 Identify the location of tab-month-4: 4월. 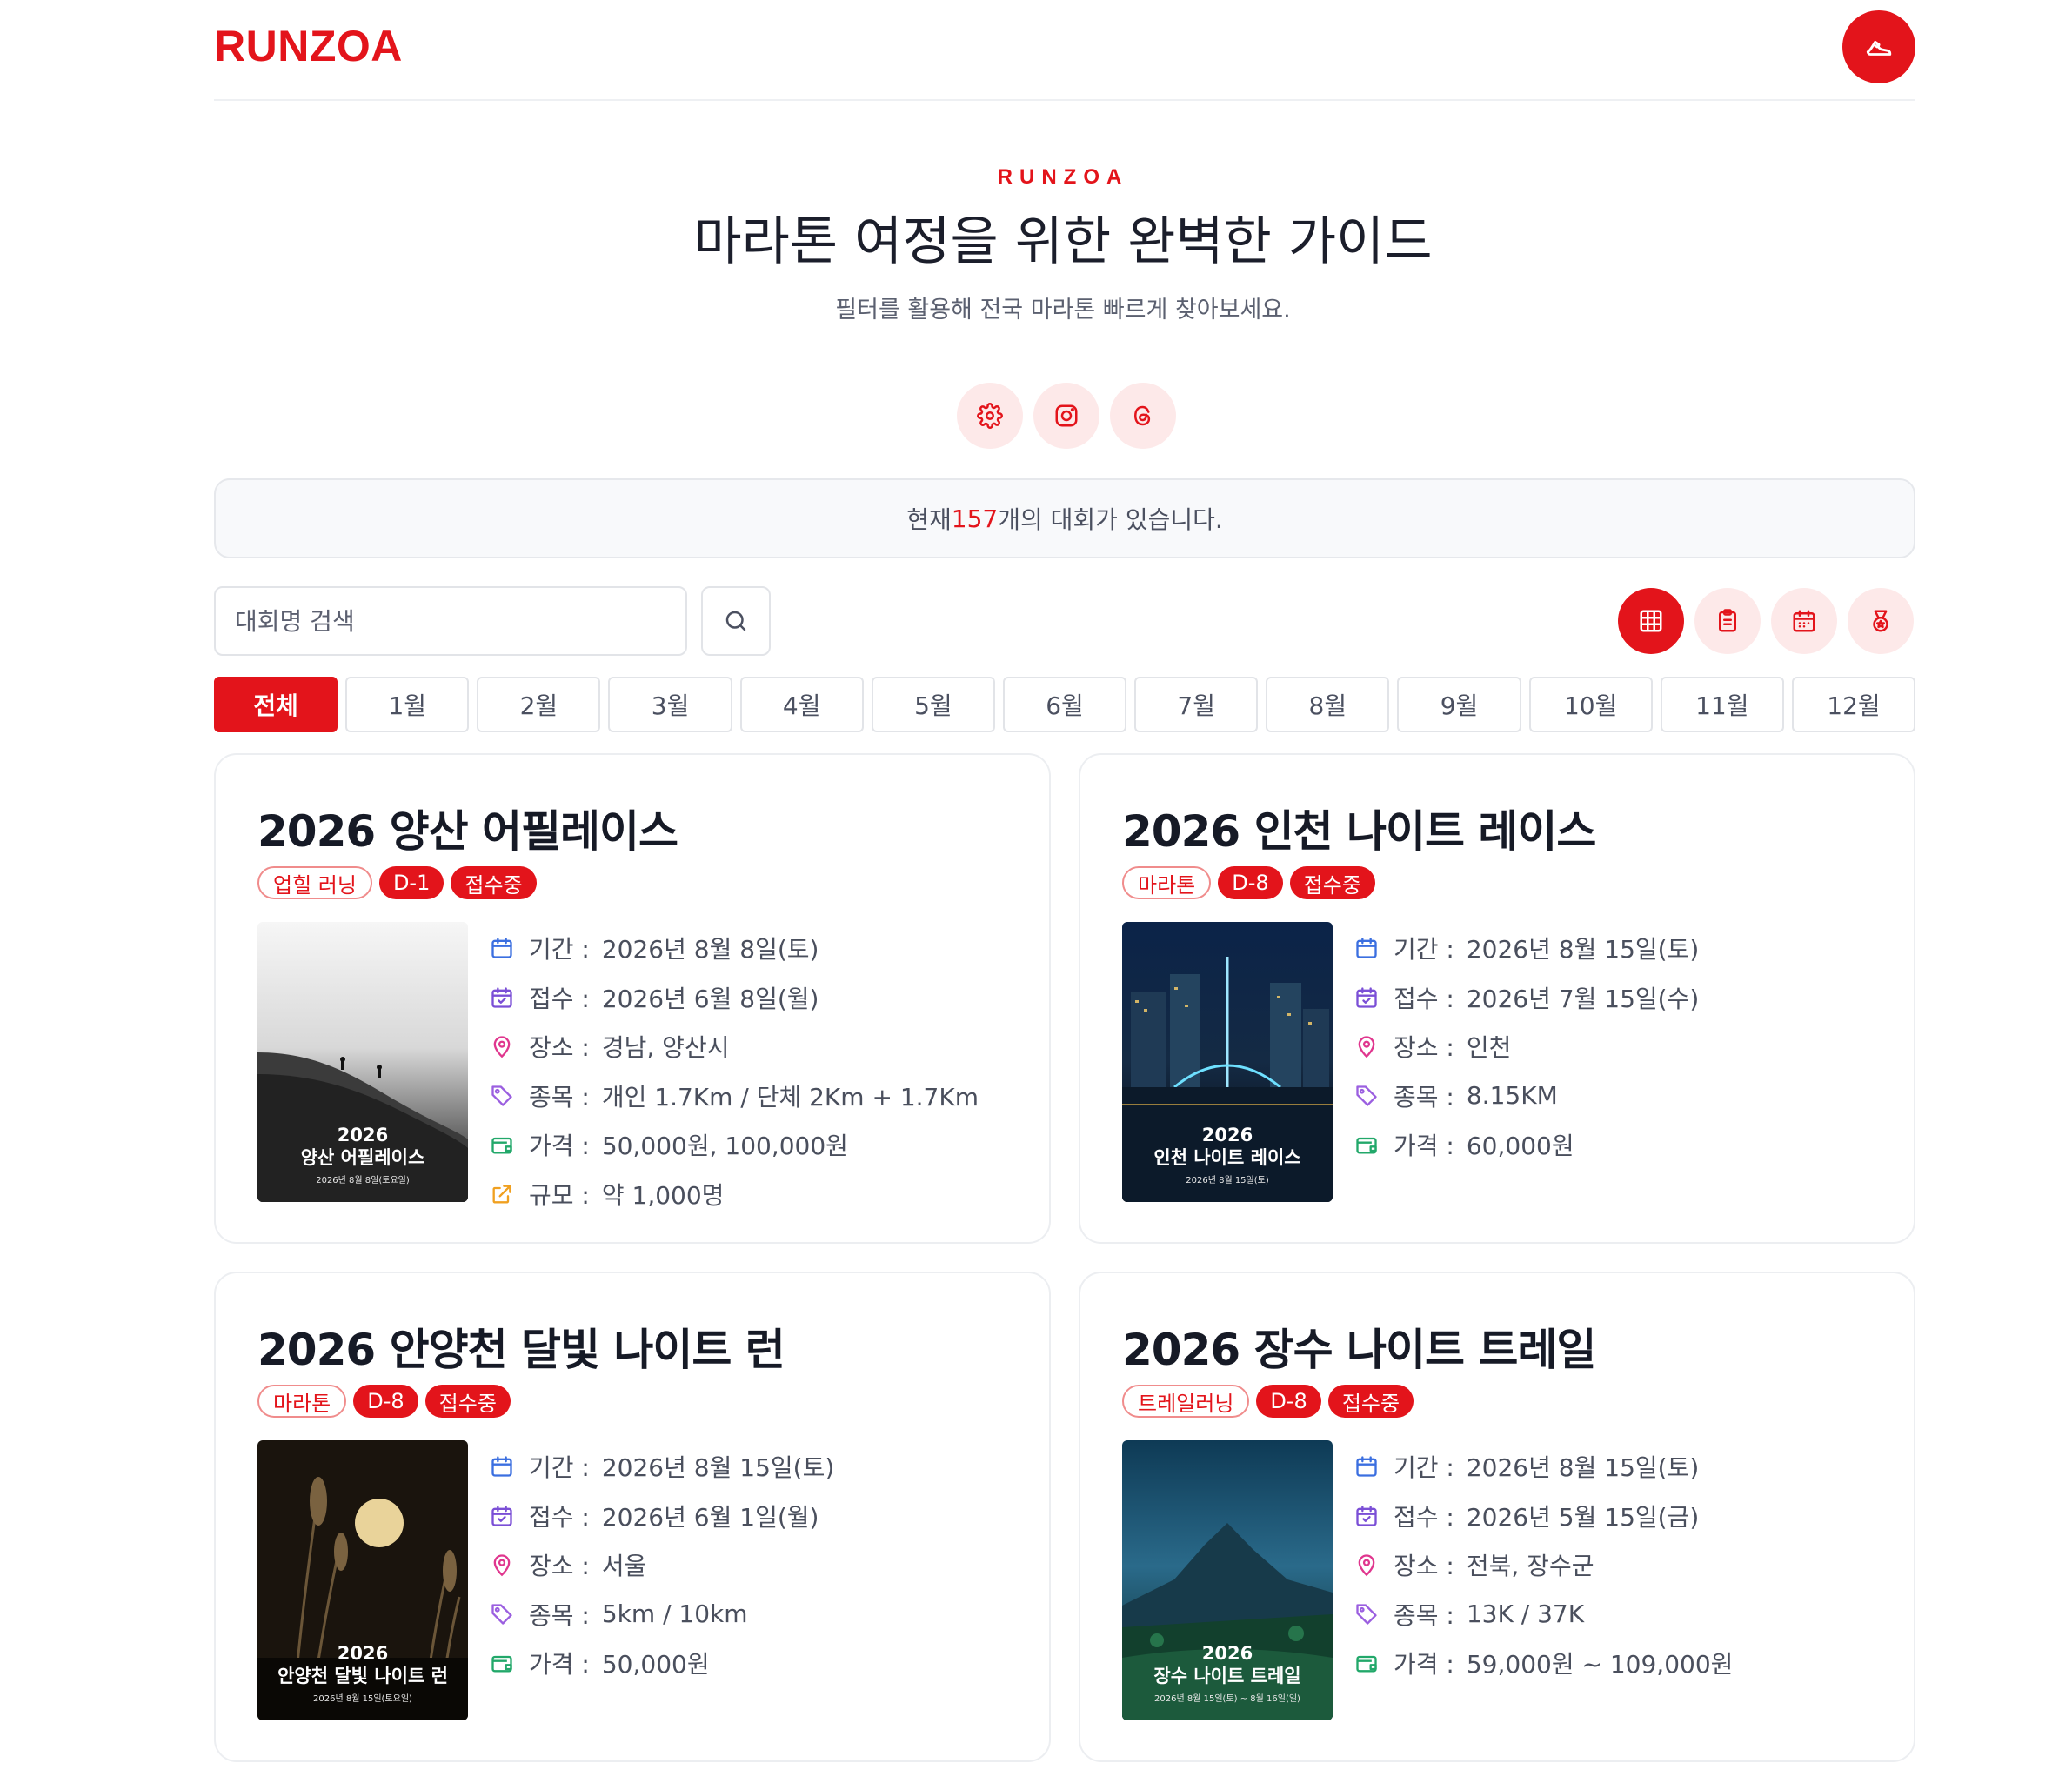
(801, 705).